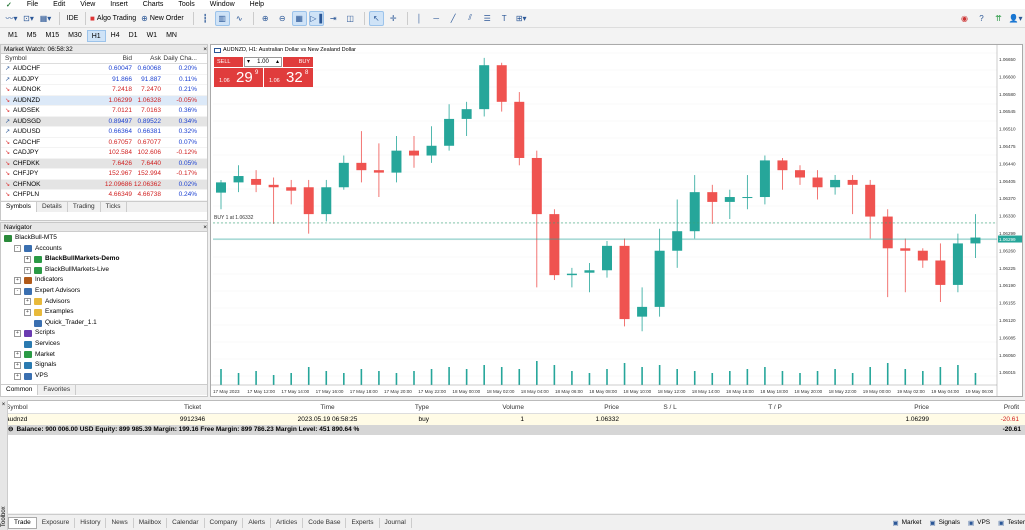 This screenshot has height=530, width=1025. Describe the element at coordinates (104, 69) in the screenshot. I see `market-watch-row: ↗ AUDCHF 0.60047 0.60068 0.20%` at that location.